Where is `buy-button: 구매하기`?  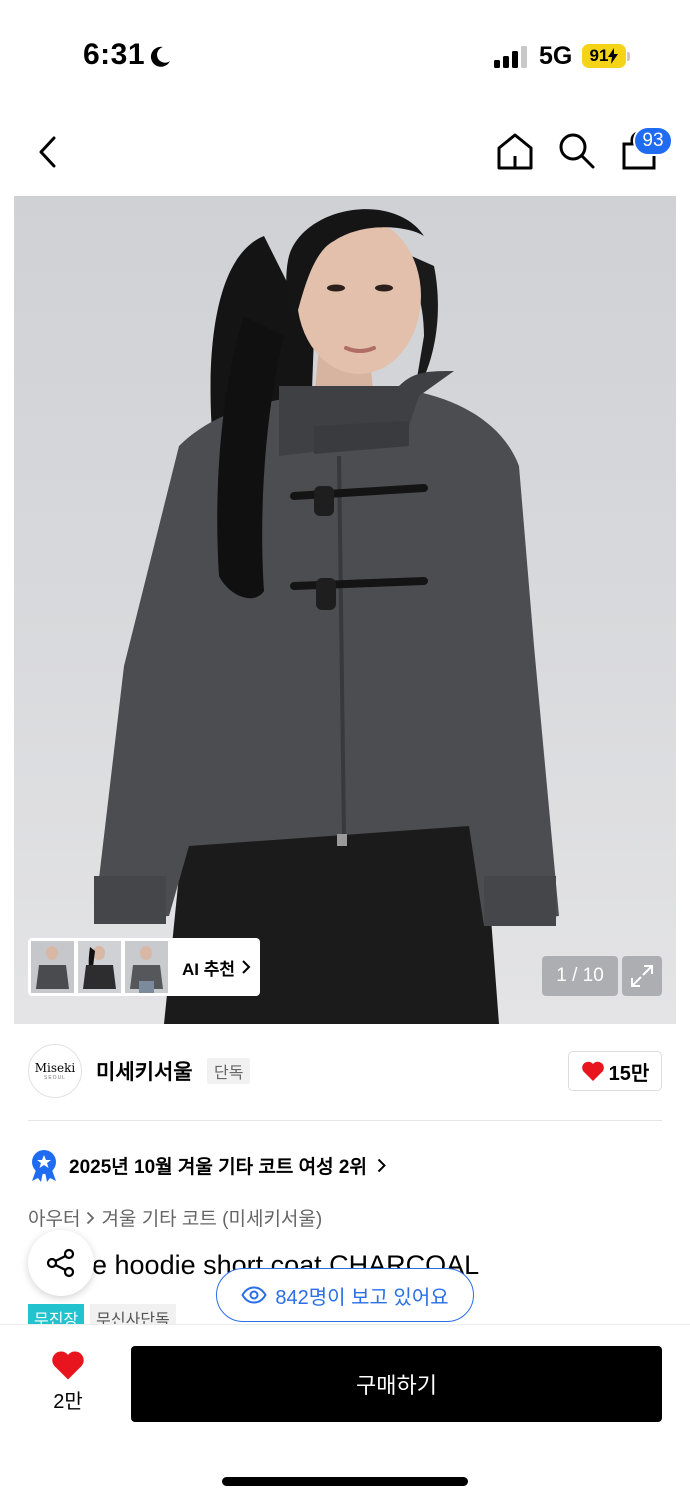
buy-button: 구매하기 is located at coordinates (396, 1384).